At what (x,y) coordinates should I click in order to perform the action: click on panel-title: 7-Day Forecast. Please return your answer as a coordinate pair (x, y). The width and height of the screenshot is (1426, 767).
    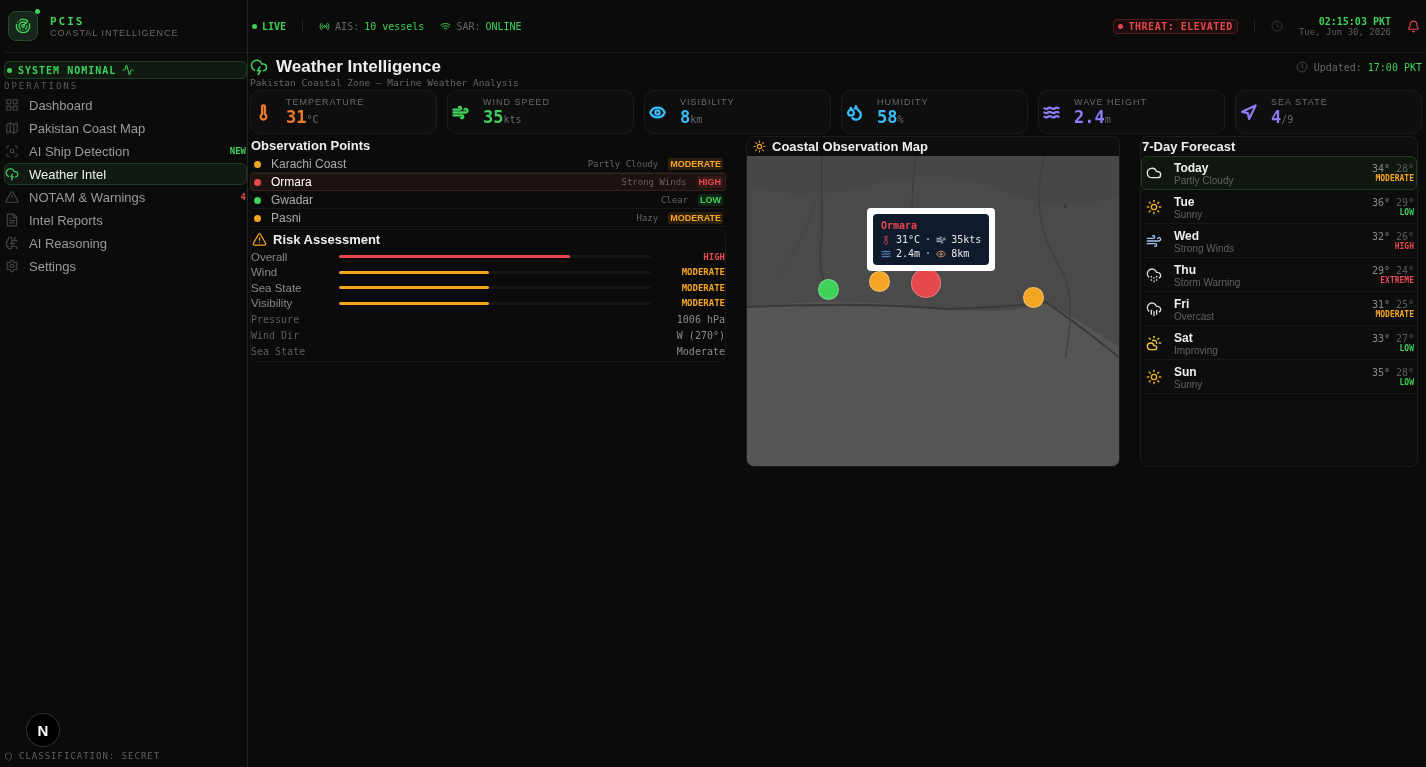
    Looking at the image, I should click on (1189, 147).